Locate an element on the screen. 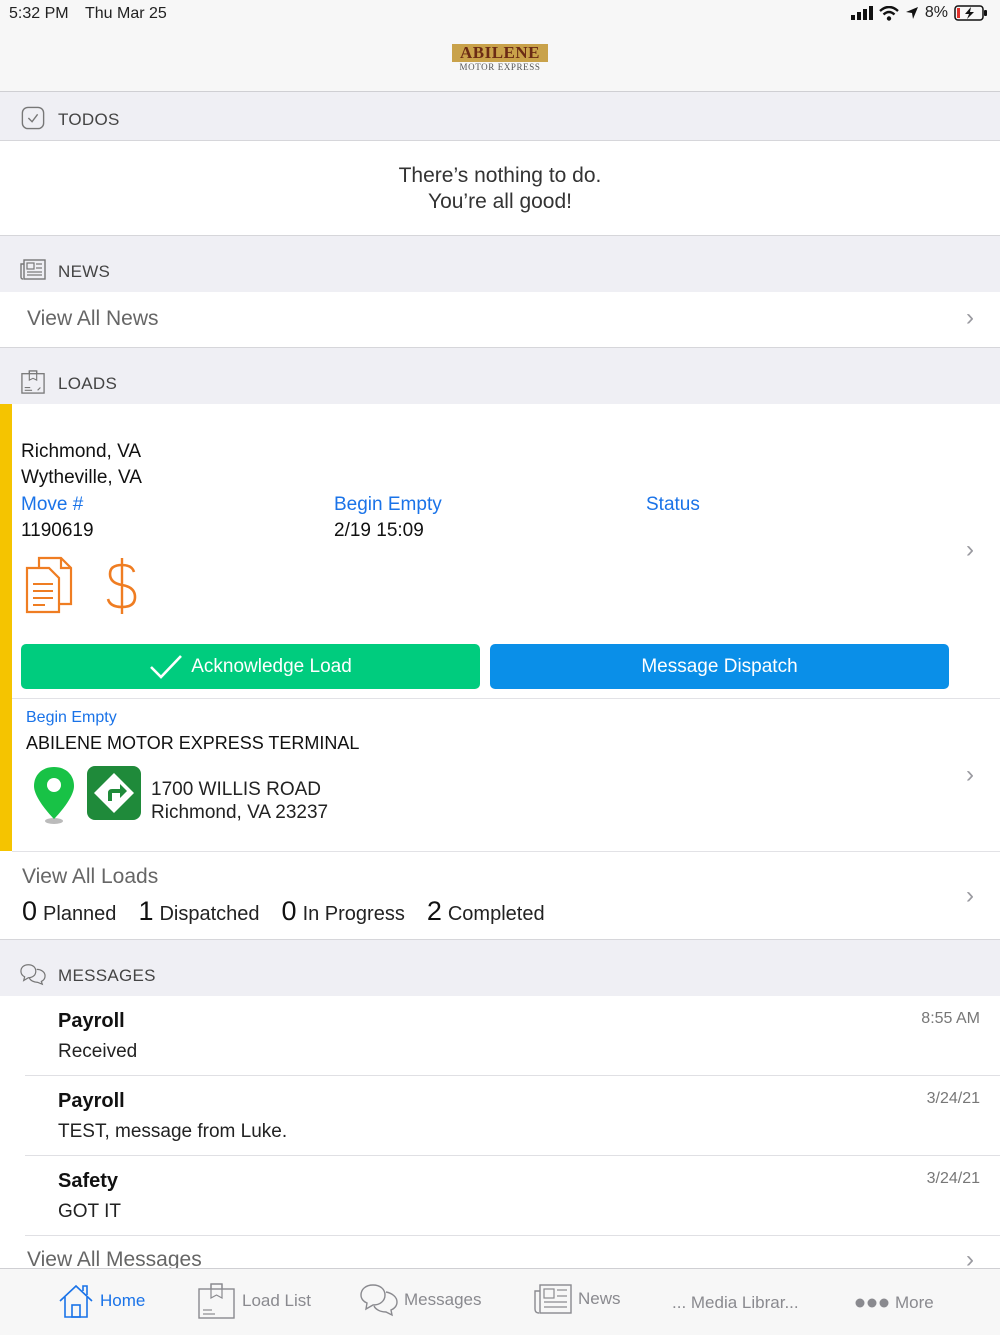  dollar-icon is located at coordinates (122, 586).